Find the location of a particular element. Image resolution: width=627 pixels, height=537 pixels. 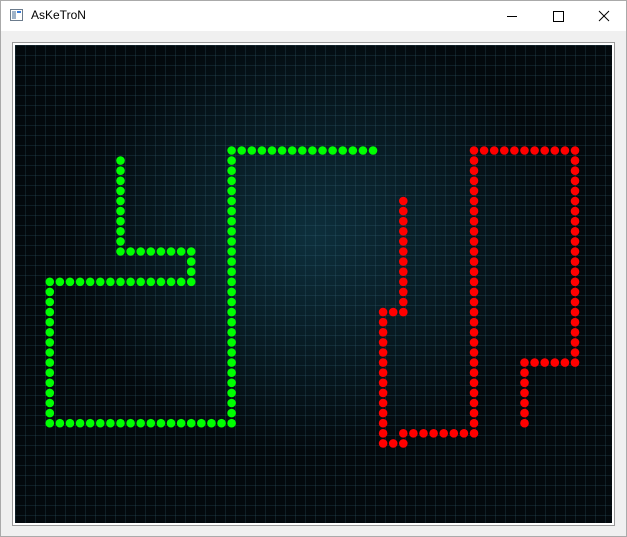

maximize-button is located at coordinates (558, 16).